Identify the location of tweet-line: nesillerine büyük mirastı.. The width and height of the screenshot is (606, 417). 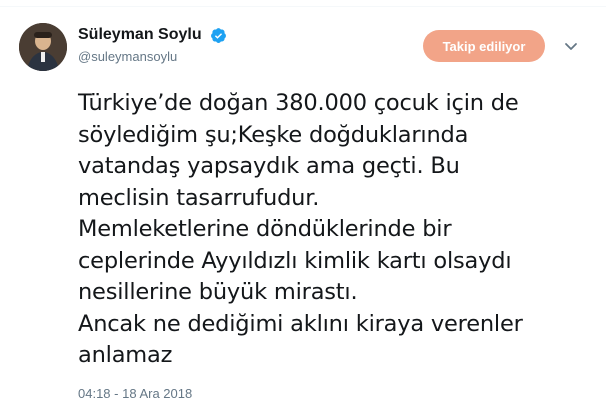
(218, 292).